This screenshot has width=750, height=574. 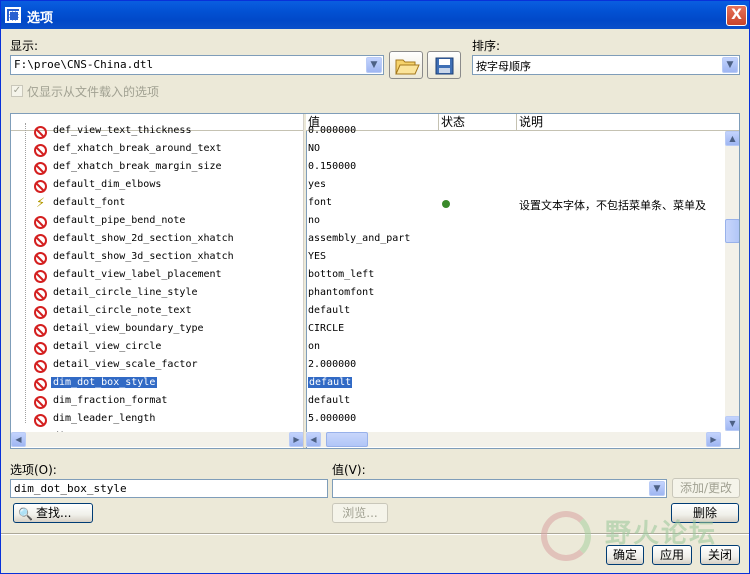 I want to click on option-value-text: font, so click(x=320, y=202).